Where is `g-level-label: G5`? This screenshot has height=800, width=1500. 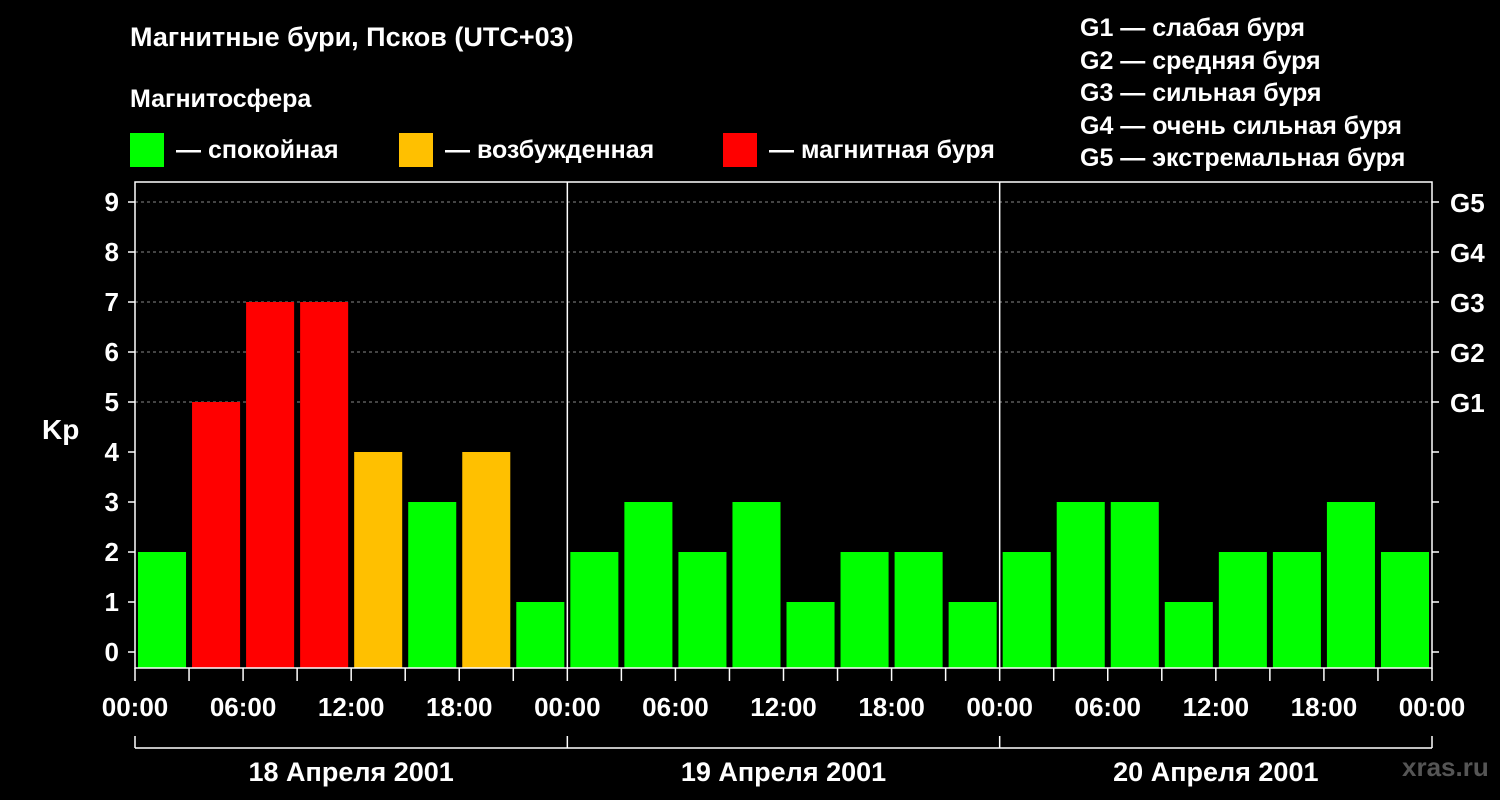
g-level-label: G5 is located at coordinates (1467, 203).